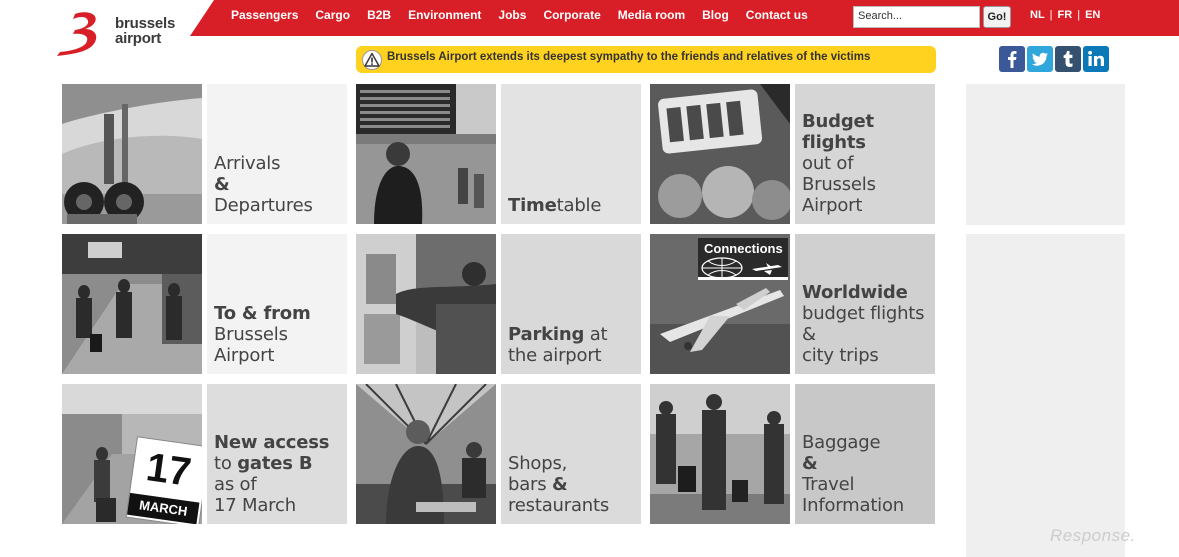 This screenshot has height=557, width=1179. I want to click on caption-part: to, so click(226, 463).